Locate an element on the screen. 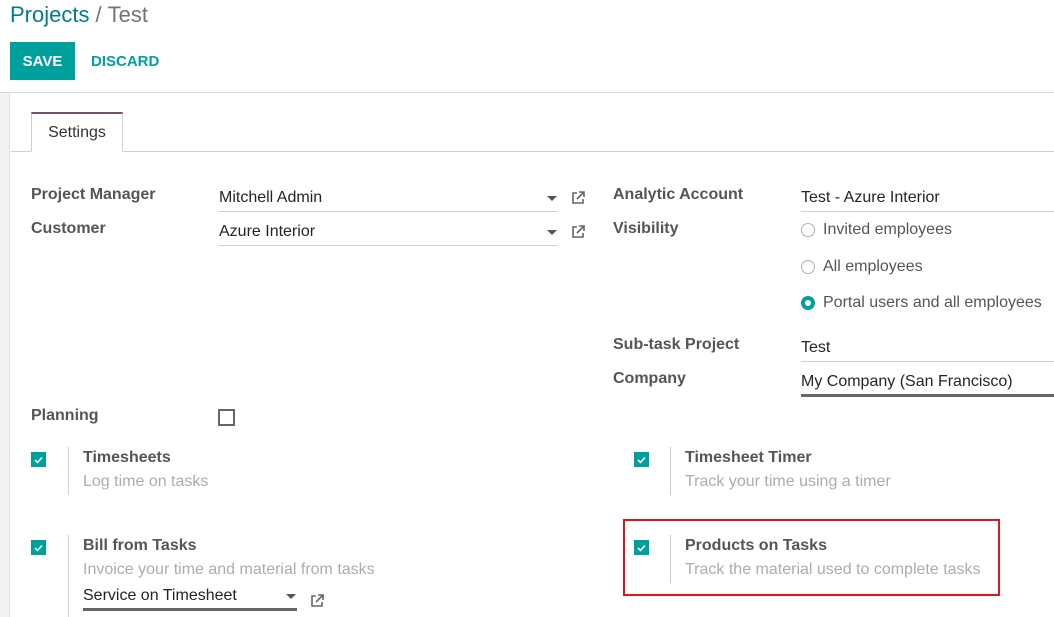 This screenshot has height=617, width=1054. visibility-option-portal-users: Portal users and all employees is located at coordinates (921, 303).